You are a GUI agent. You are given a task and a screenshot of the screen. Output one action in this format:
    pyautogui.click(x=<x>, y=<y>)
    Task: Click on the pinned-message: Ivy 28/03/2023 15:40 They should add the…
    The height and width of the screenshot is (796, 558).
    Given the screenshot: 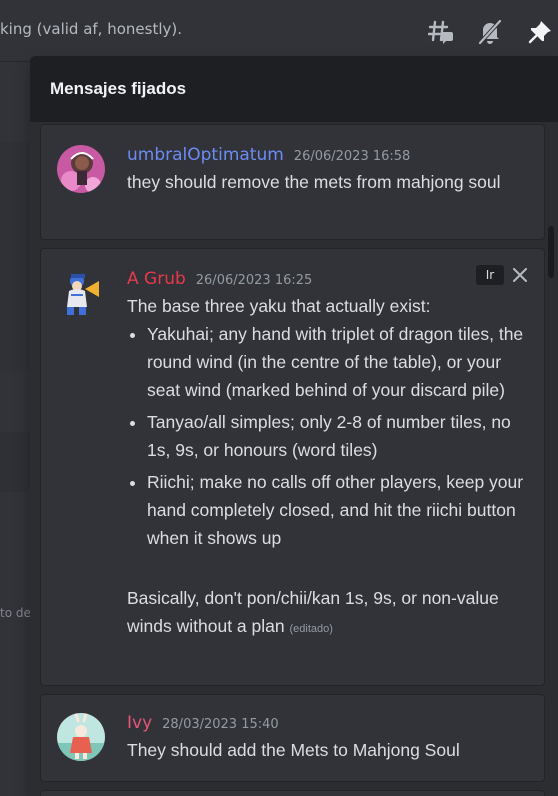 What is the action you would take?
    pyautogui.click(x=292, y=738)
    